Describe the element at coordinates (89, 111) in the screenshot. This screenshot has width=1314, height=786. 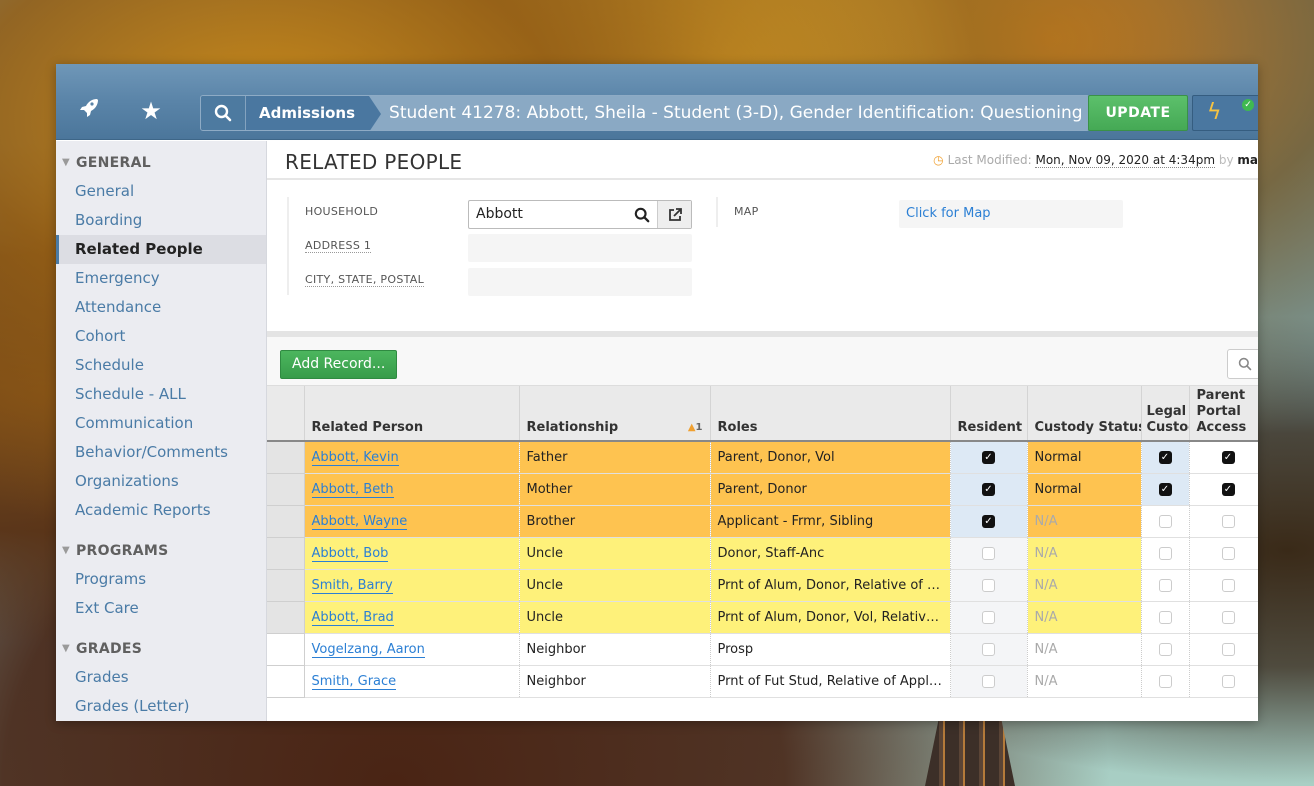
I see `rocket-icon` at that location.